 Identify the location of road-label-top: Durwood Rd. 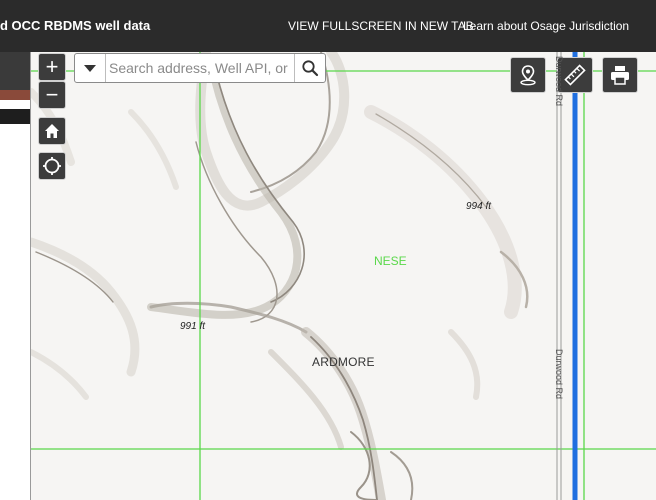
(559, 81).